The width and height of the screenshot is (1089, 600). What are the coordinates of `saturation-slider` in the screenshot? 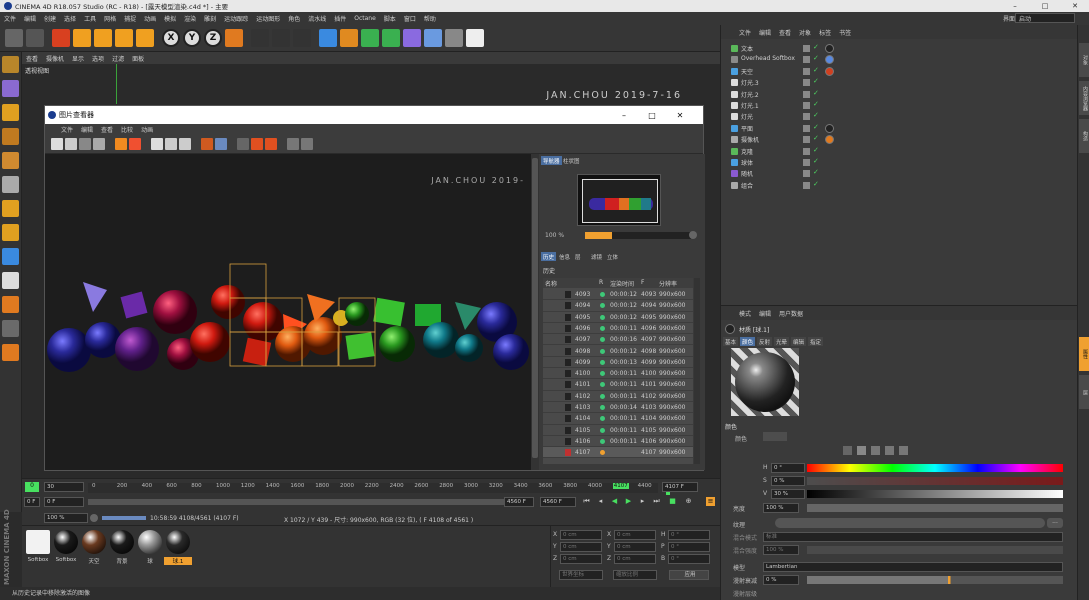 It's located at (935, 481).